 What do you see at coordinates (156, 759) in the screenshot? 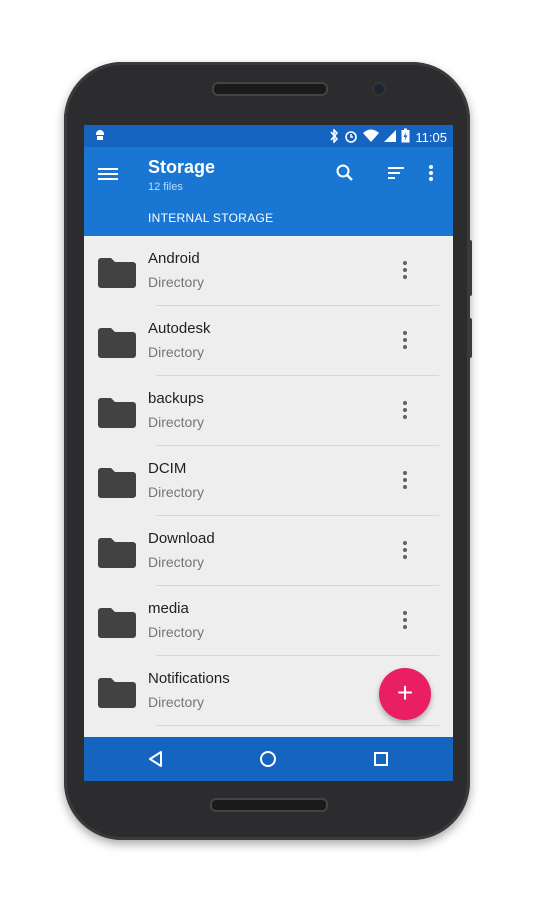
I see `back-icon` at bounding box center [156, 759].